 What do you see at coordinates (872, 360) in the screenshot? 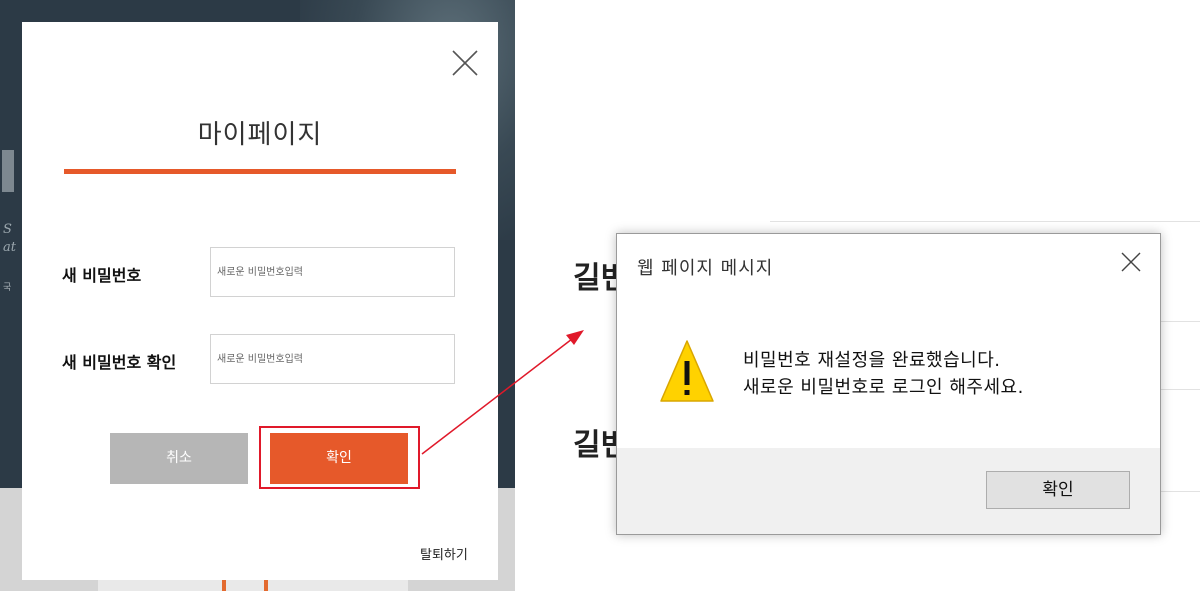
I see `dialog-message-line: 비밀번호 재설정을 완료했습니다.` at bounding box center [872, 360].